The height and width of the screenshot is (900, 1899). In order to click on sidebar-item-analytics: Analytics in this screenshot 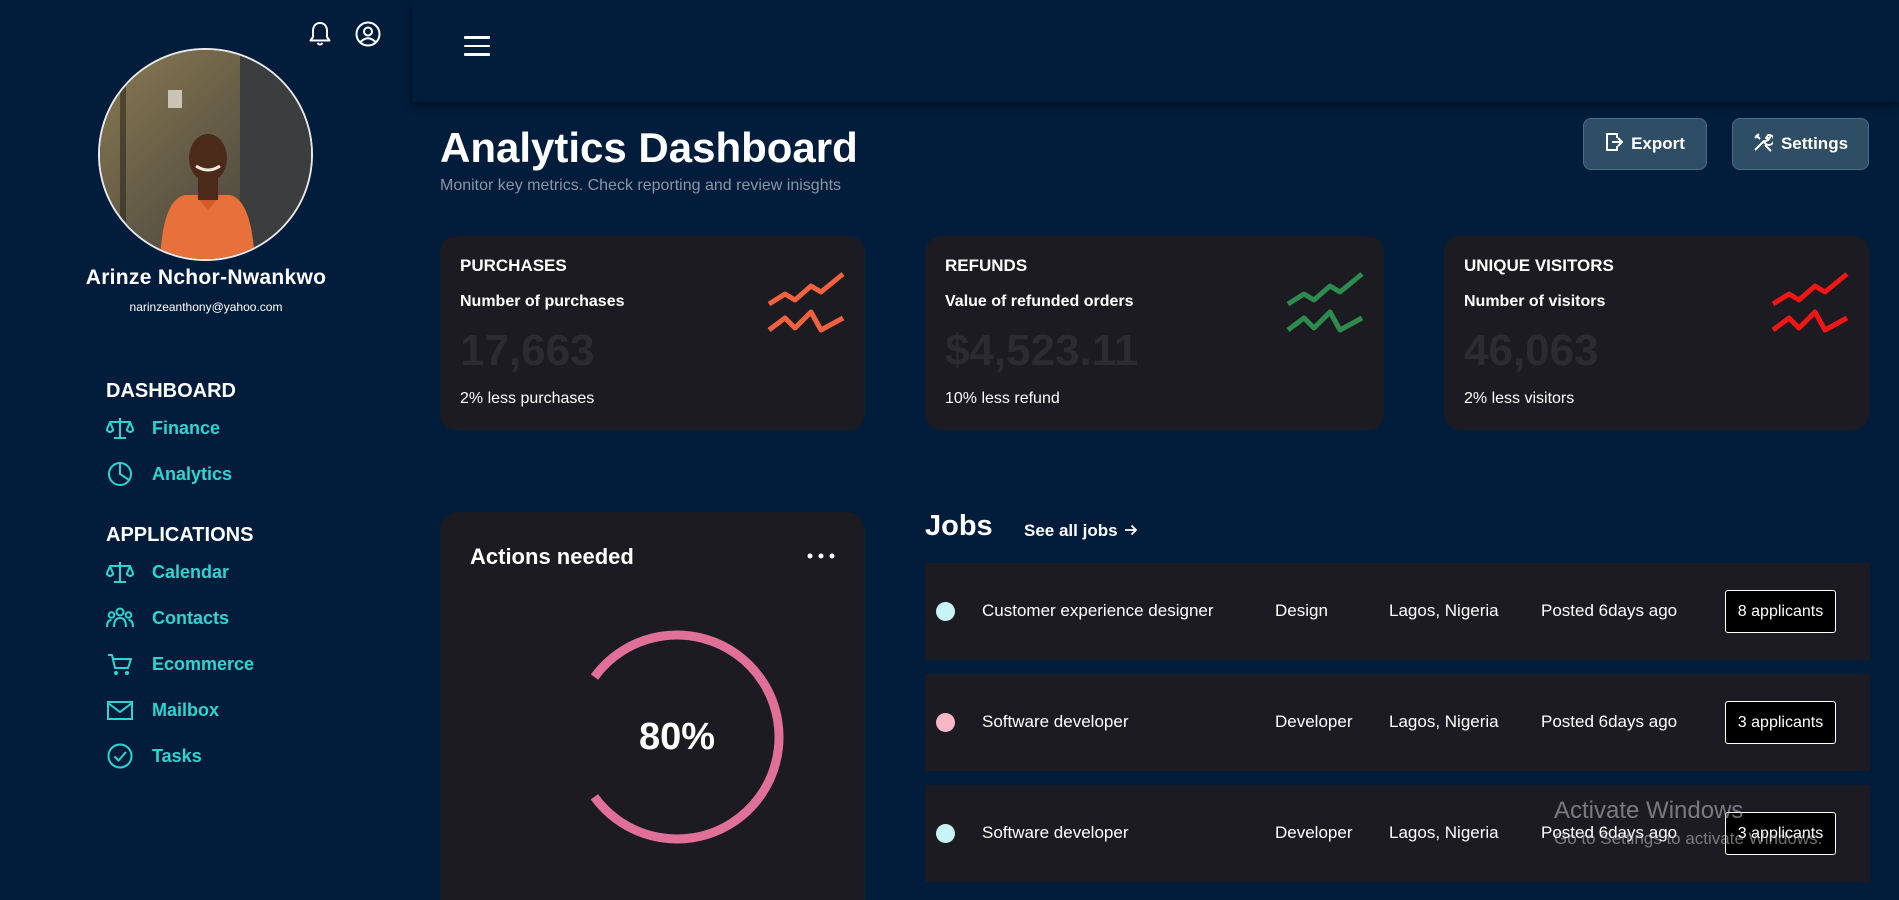, I will do `click(169, 474)`.